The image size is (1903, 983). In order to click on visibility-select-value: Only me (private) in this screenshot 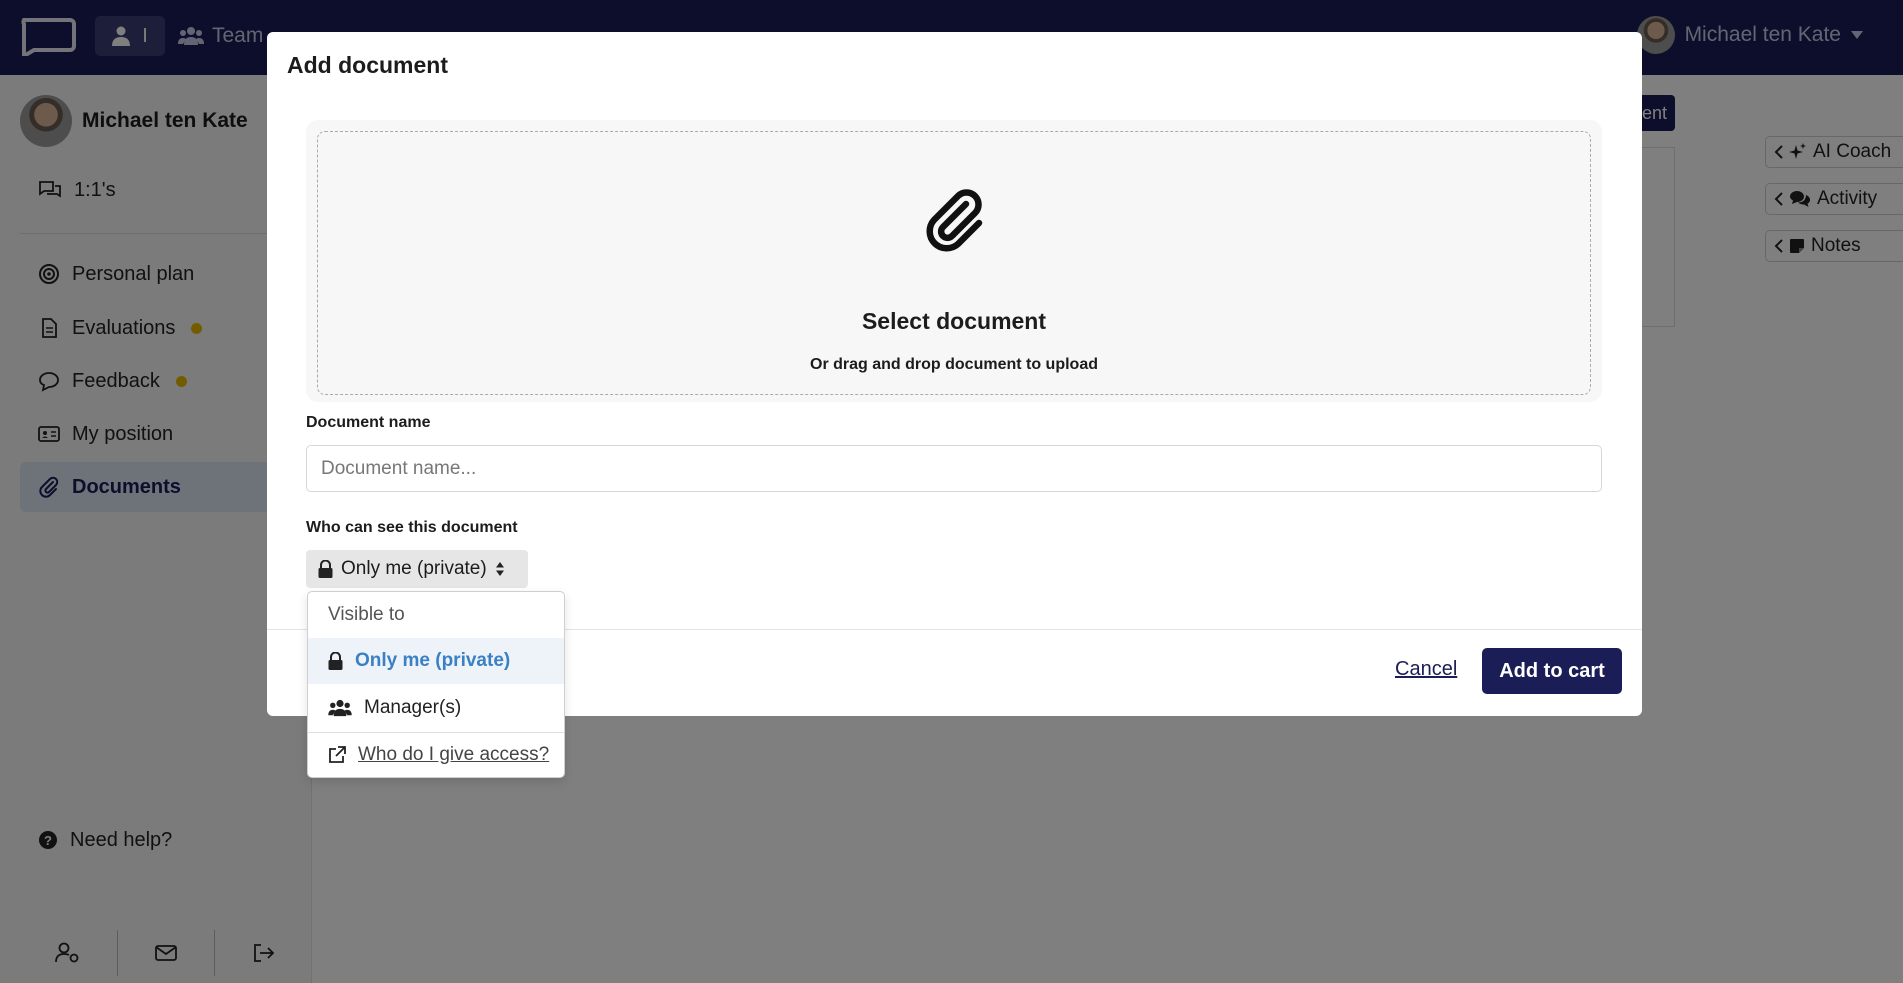, I will do `click(414, 568)`.